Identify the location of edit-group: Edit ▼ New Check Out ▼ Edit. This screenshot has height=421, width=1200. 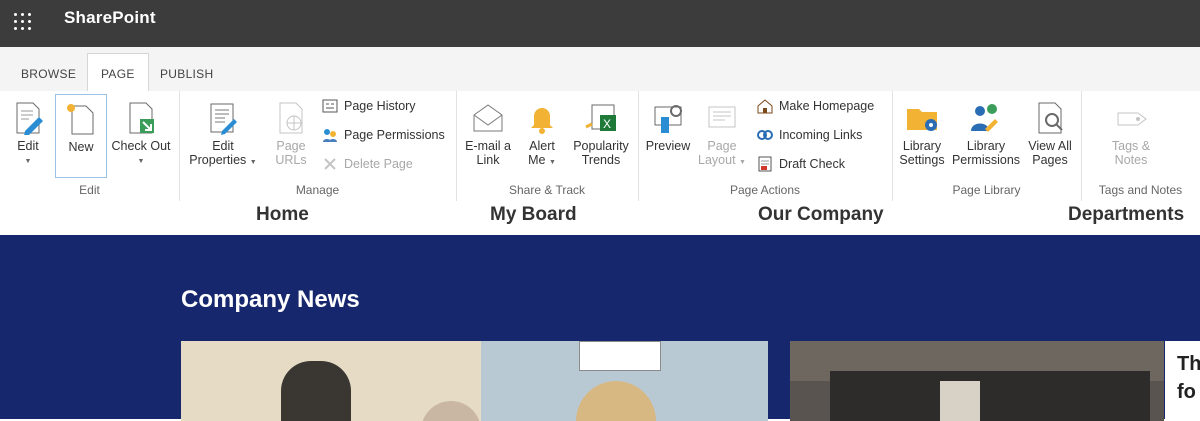
(90, 146).